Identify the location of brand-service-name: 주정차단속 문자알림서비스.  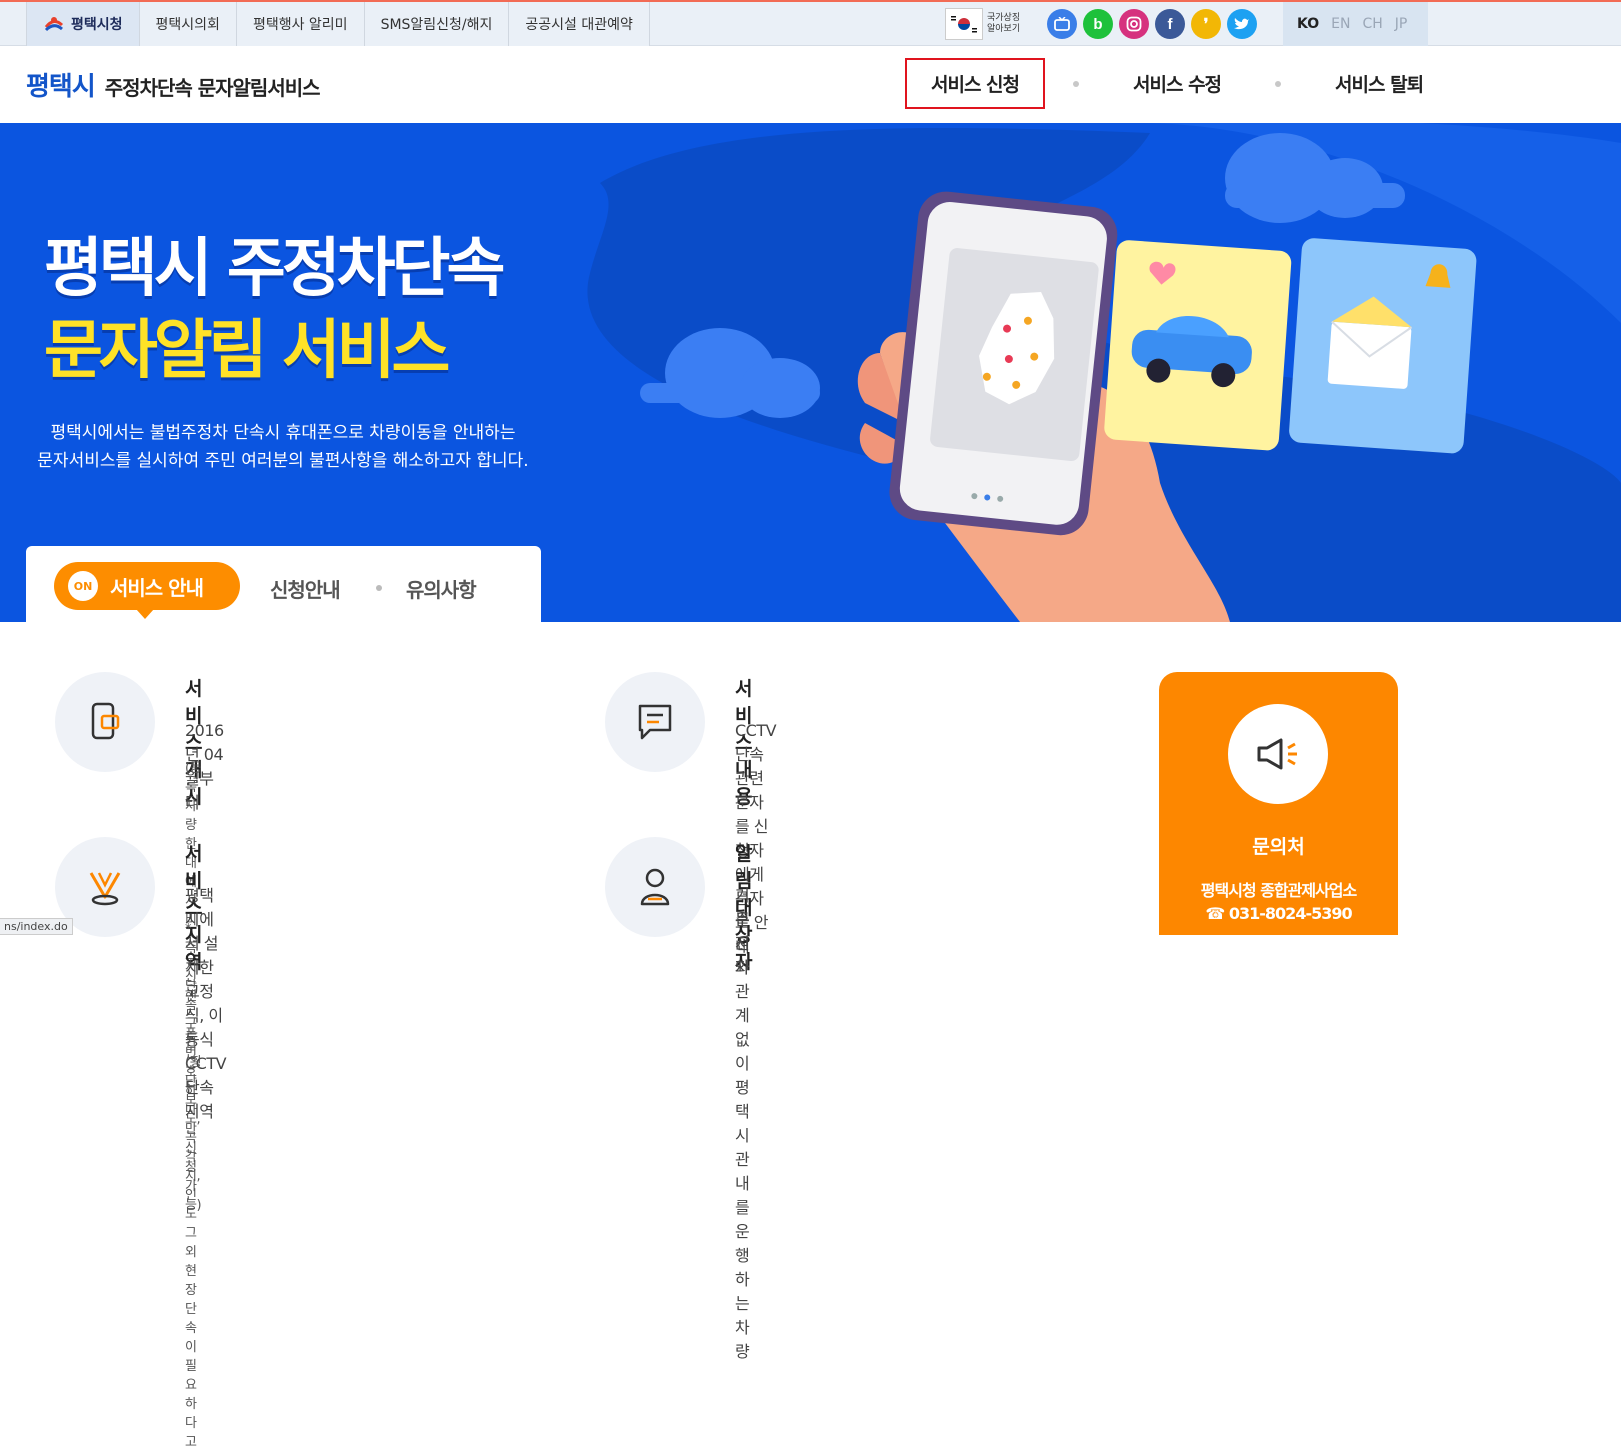
(212, 88).